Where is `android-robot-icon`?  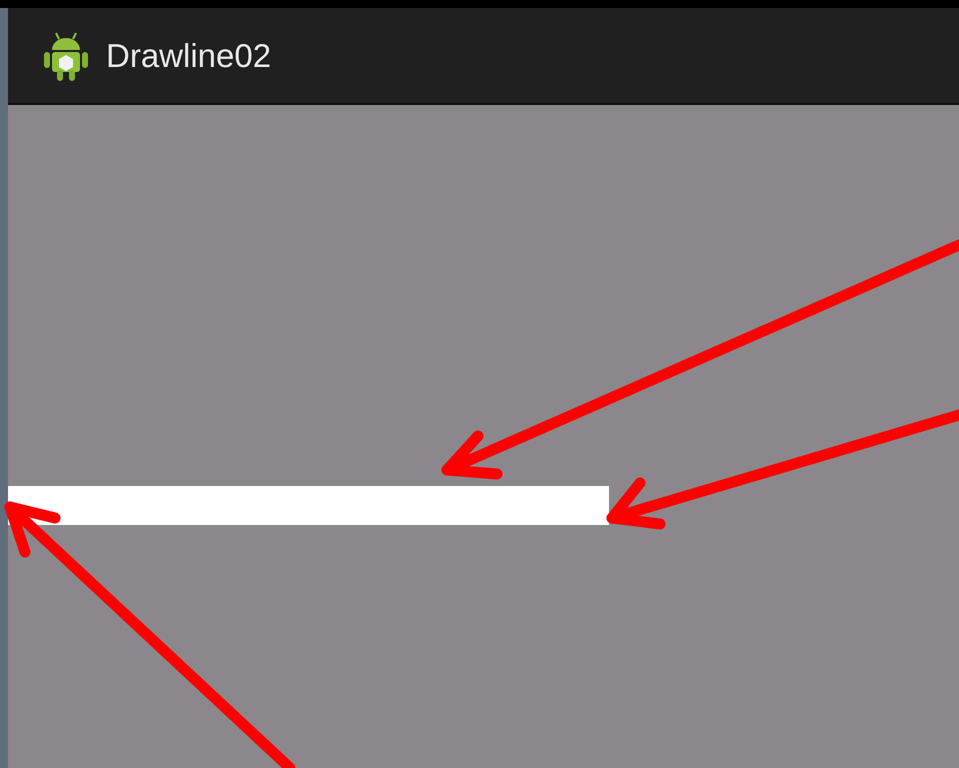
android-robot-icon is located at coordinates (66, 56).